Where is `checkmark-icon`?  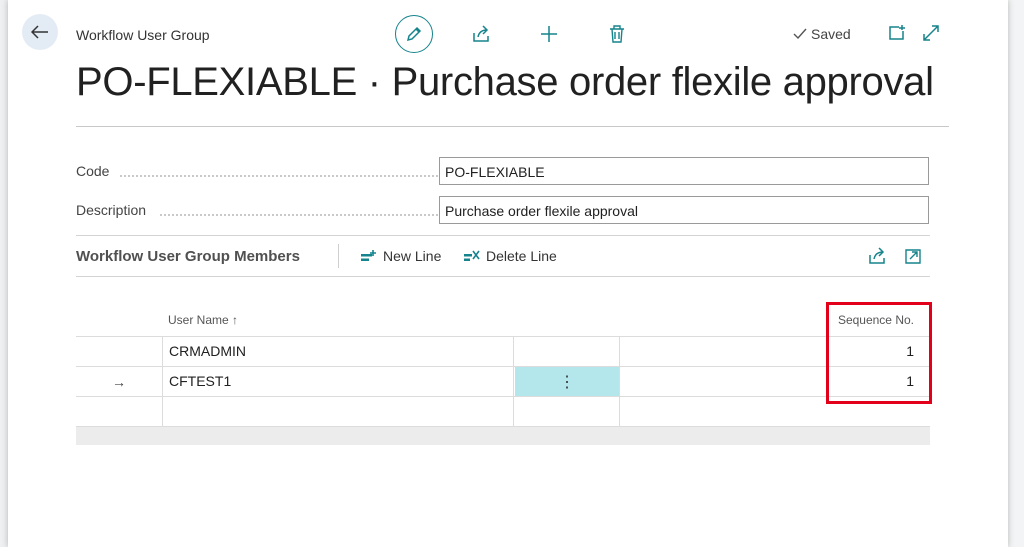
checkmark-icon is located at coordinates (800, 34).